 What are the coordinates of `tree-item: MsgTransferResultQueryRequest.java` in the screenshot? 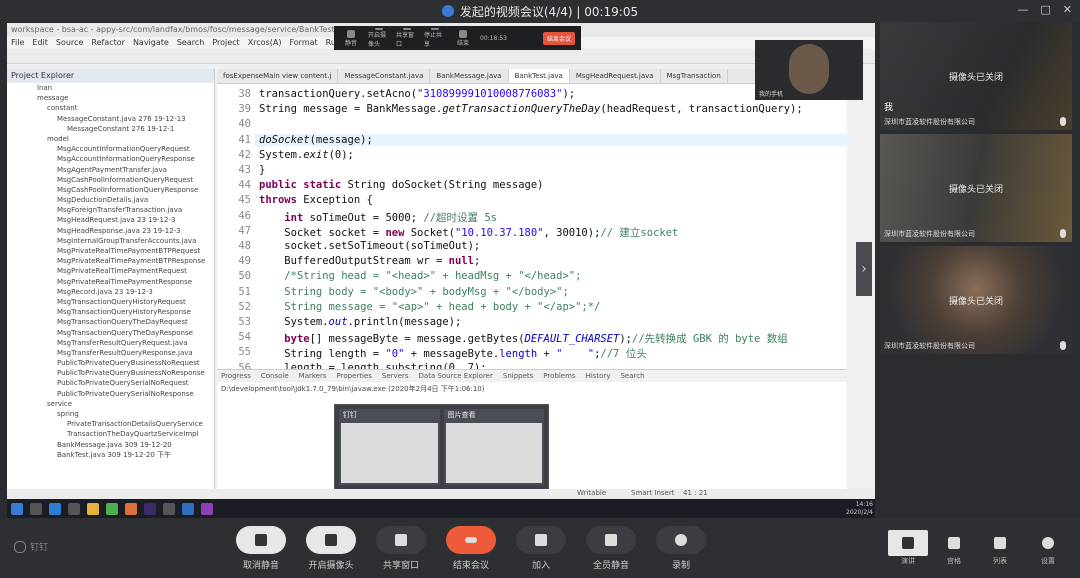 It's located at (110, 343).